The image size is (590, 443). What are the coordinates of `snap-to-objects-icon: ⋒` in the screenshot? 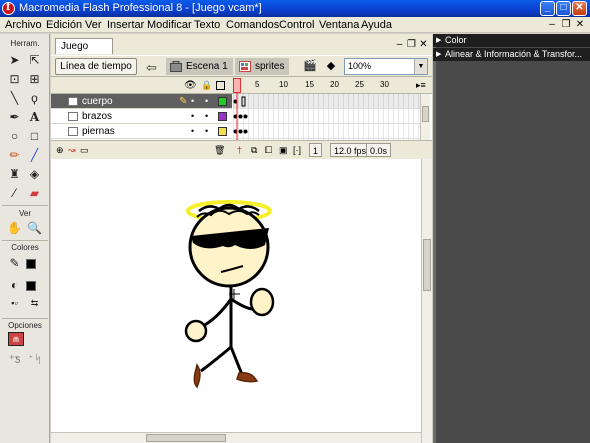 It's located at (16, 339).